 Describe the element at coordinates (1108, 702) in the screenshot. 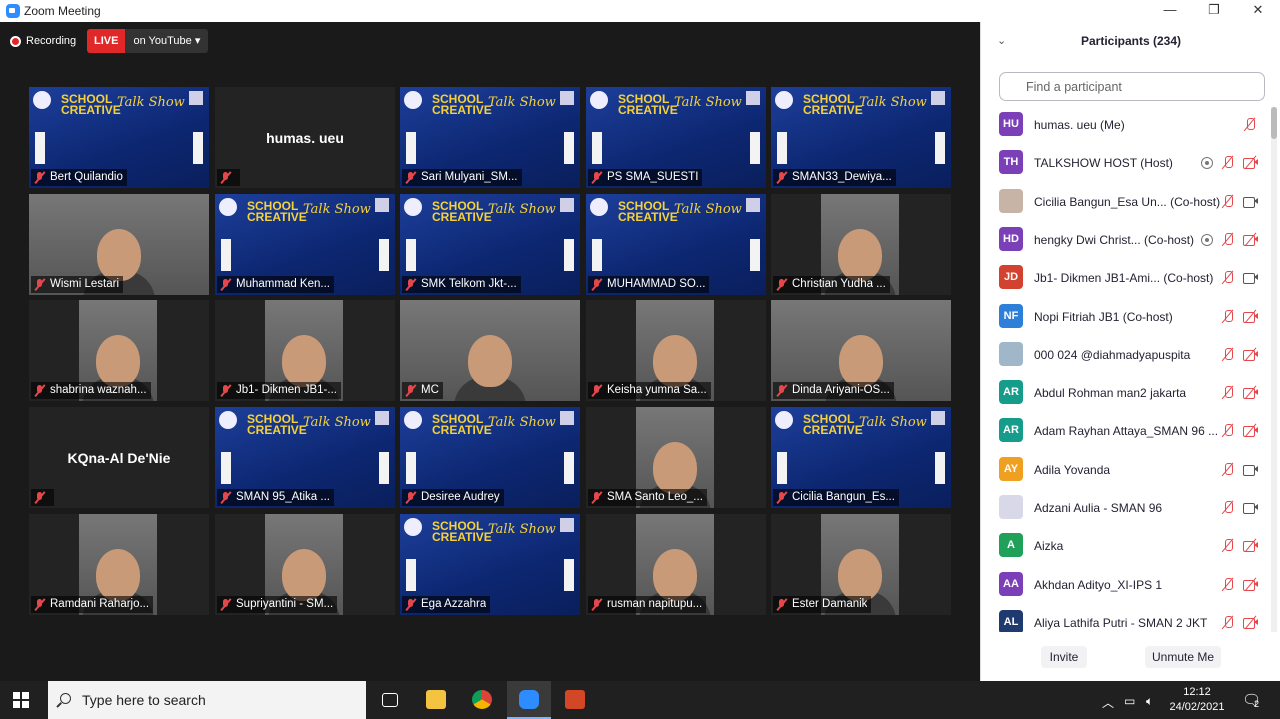

I see `tray-chevron-icon: ︿` at that location.